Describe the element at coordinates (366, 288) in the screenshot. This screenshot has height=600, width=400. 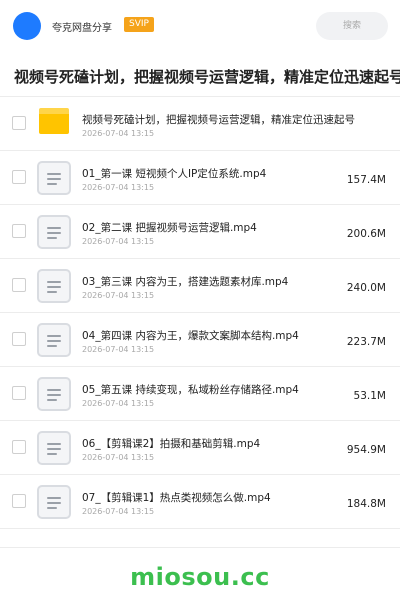
I see `file-size: 240.0M` at that location.